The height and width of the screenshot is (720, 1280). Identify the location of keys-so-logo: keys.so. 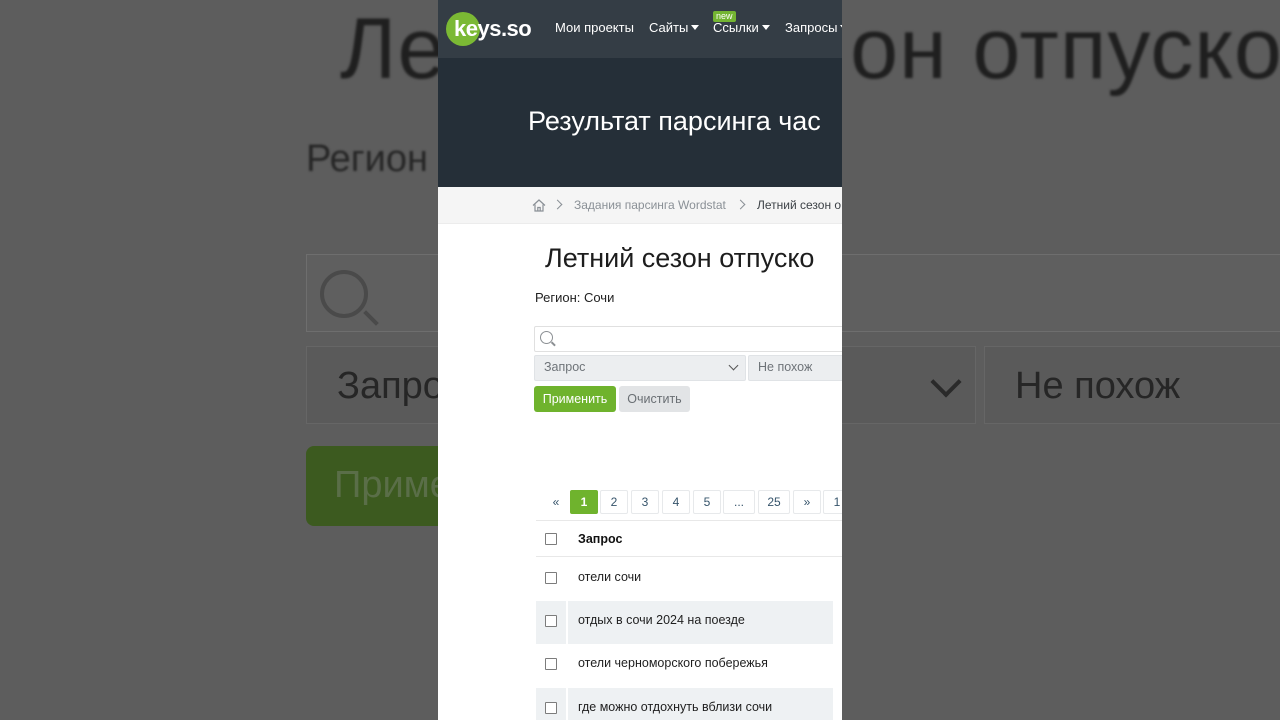
(491, 29).